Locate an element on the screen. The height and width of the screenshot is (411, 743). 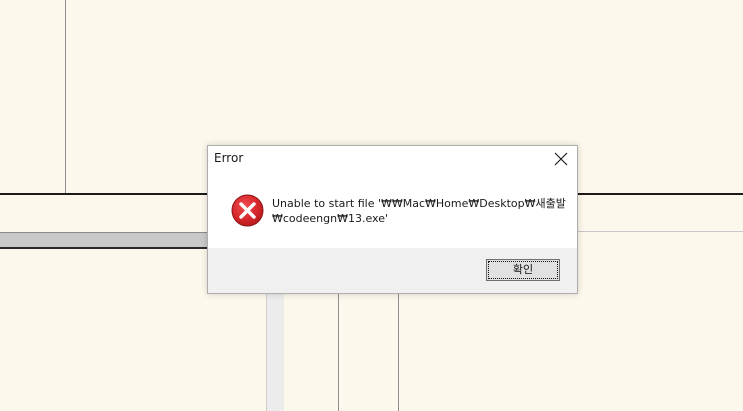
background-scroll-column is located at coordinates (275, 351).